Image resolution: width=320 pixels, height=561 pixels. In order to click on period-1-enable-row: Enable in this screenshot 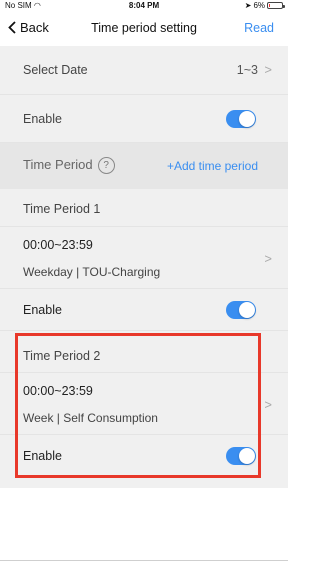, I will do `click(144, 310)`.